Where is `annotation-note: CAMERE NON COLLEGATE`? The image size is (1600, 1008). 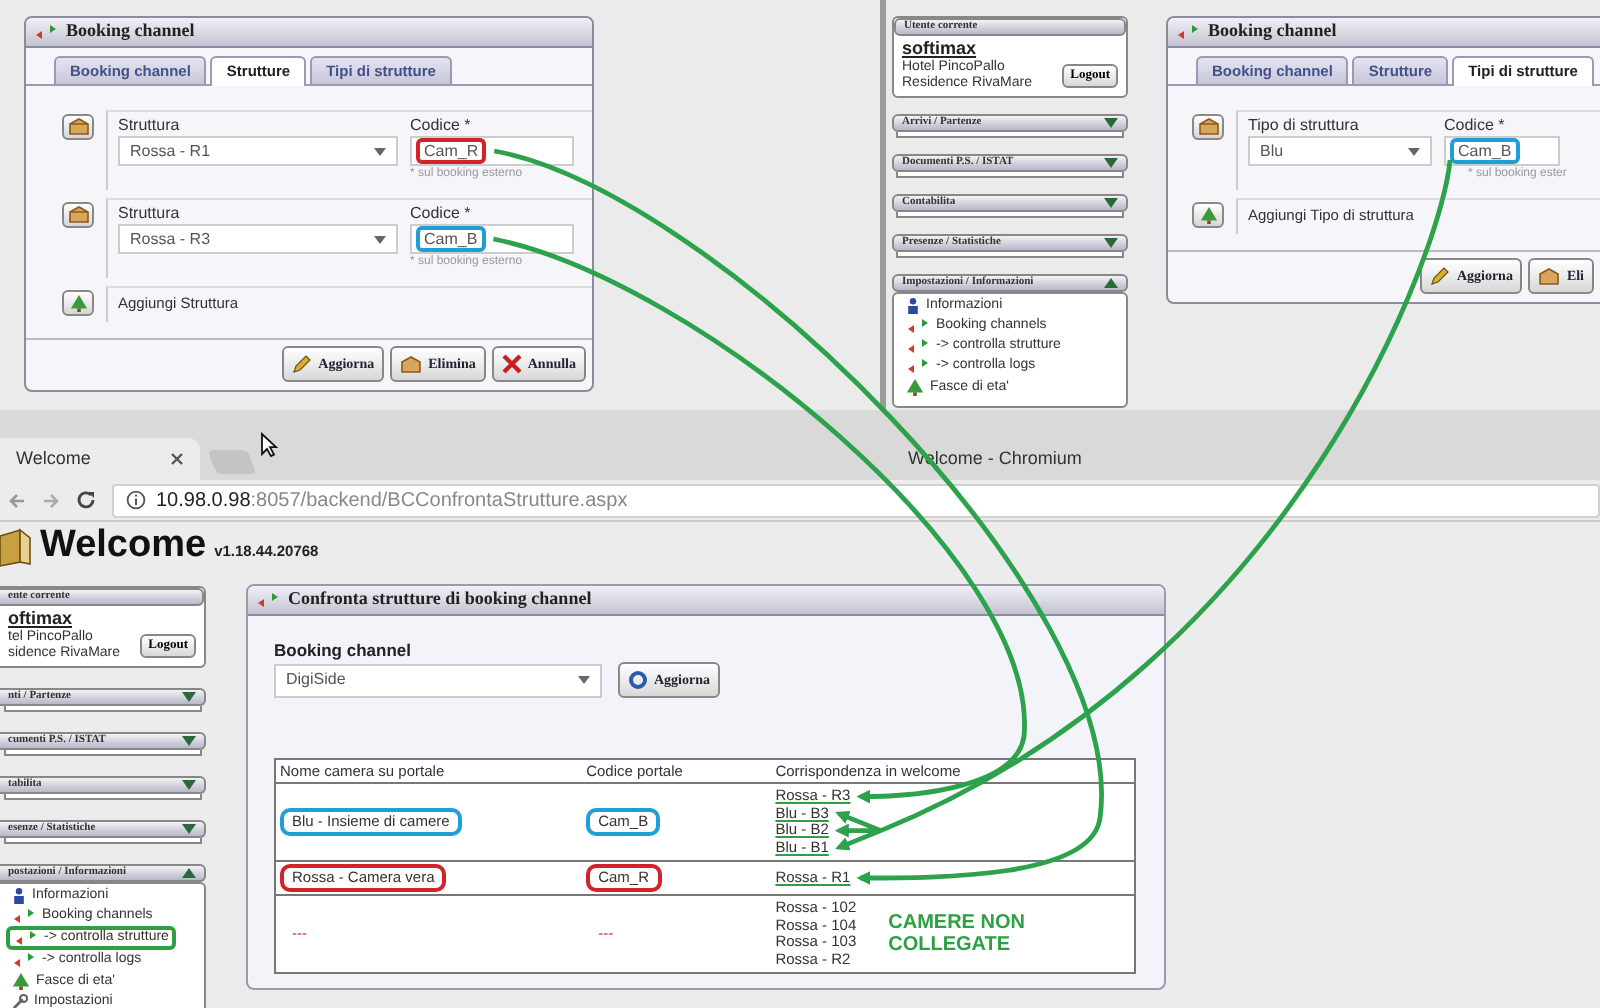
annotation-note: CAMERE NON COLLEGATE is located at coordinates (957, 934).